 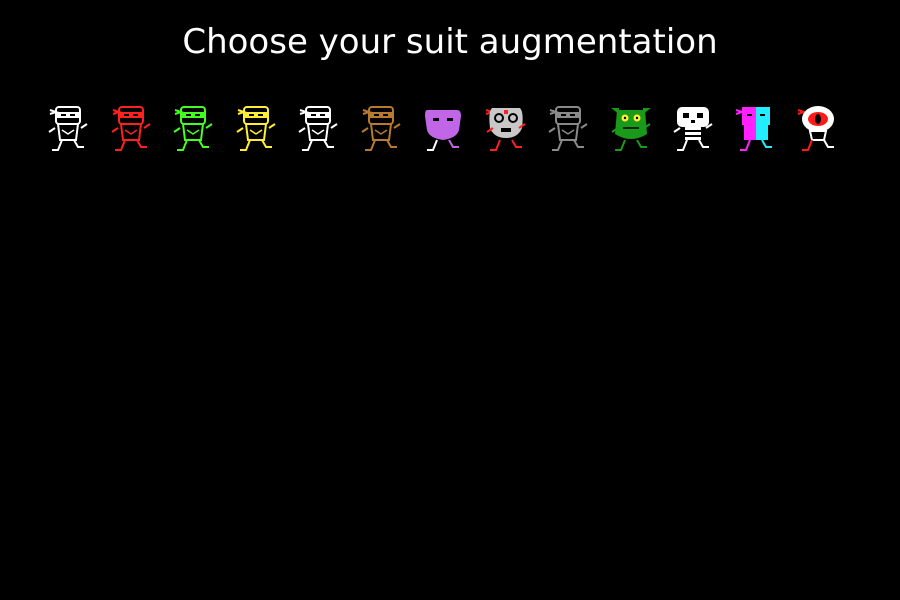 I want to click on robot-icon, so click(x=505, y=129).